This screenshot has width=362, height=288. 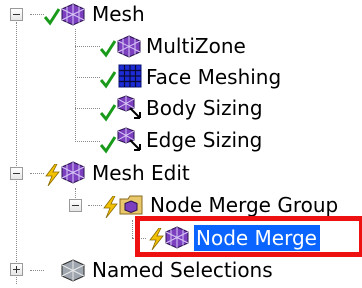 I want to click on mesh-edit-icon, so click(x=73, y=172).